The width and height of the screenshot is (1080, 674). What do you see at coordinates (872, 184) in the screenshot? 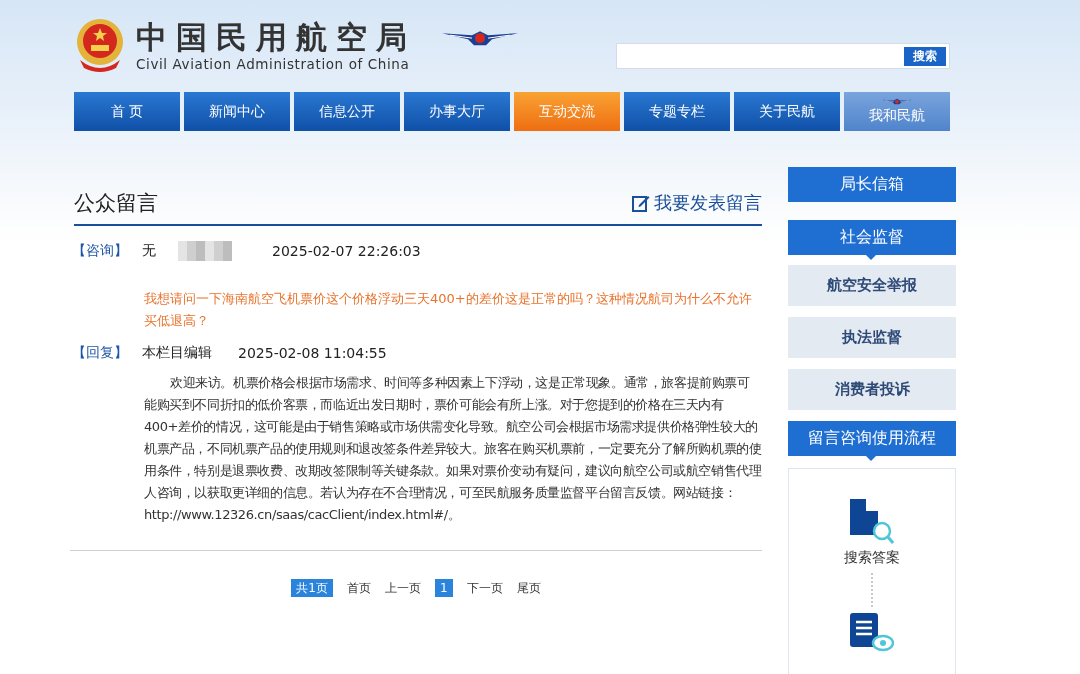
I see `sidebar-header: 局长信箱` at bounding box center [872, 184].